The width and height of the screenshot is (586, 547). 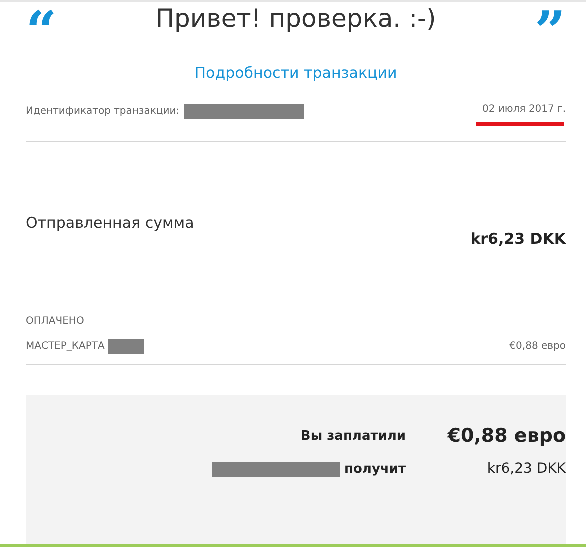 I want to click on summary-value: kr6,23 DKK, so click(x=526, y=469).